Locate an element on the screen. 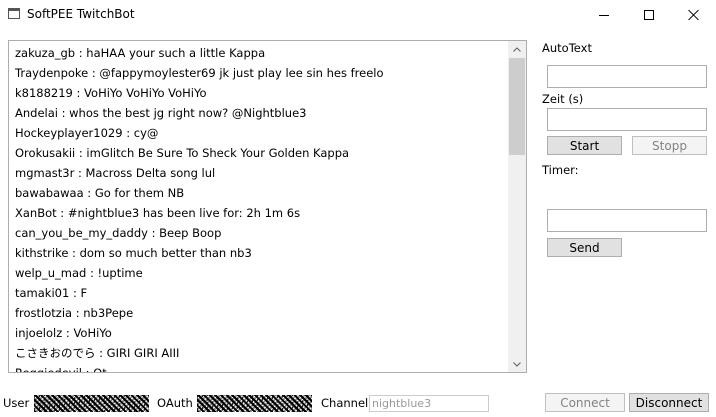 This screenshot has width=716, height=417. close-button is located at coordinates (693, 15).